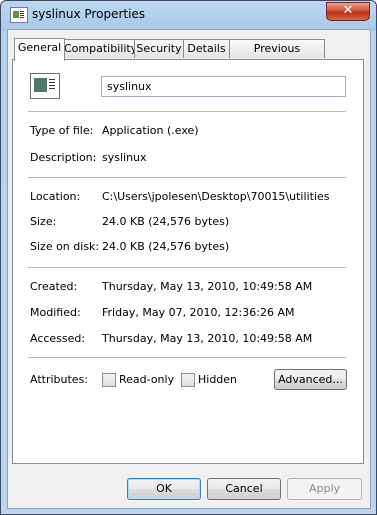 The width and height of the screenshot is (377, 515). I want to click on title-bar: syslinux Properties ✕, so click(188, 15).